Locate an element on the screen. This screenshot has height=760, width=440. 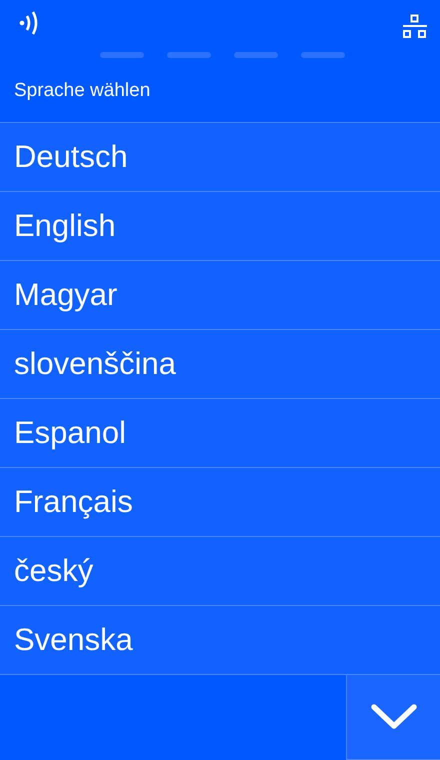
language-item: Deutsch is located at coordinates (220, 157).